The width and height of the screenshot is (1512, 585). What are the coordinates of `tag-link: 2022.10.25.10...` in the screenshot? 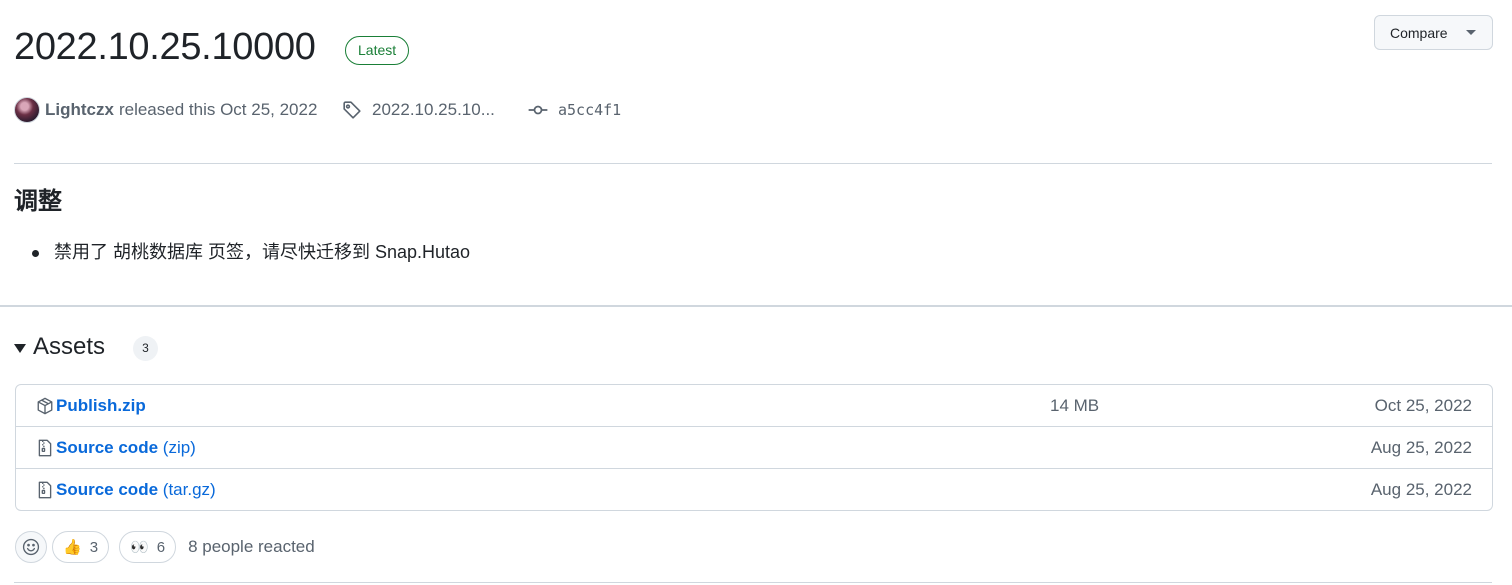 It's located at (418, 110).